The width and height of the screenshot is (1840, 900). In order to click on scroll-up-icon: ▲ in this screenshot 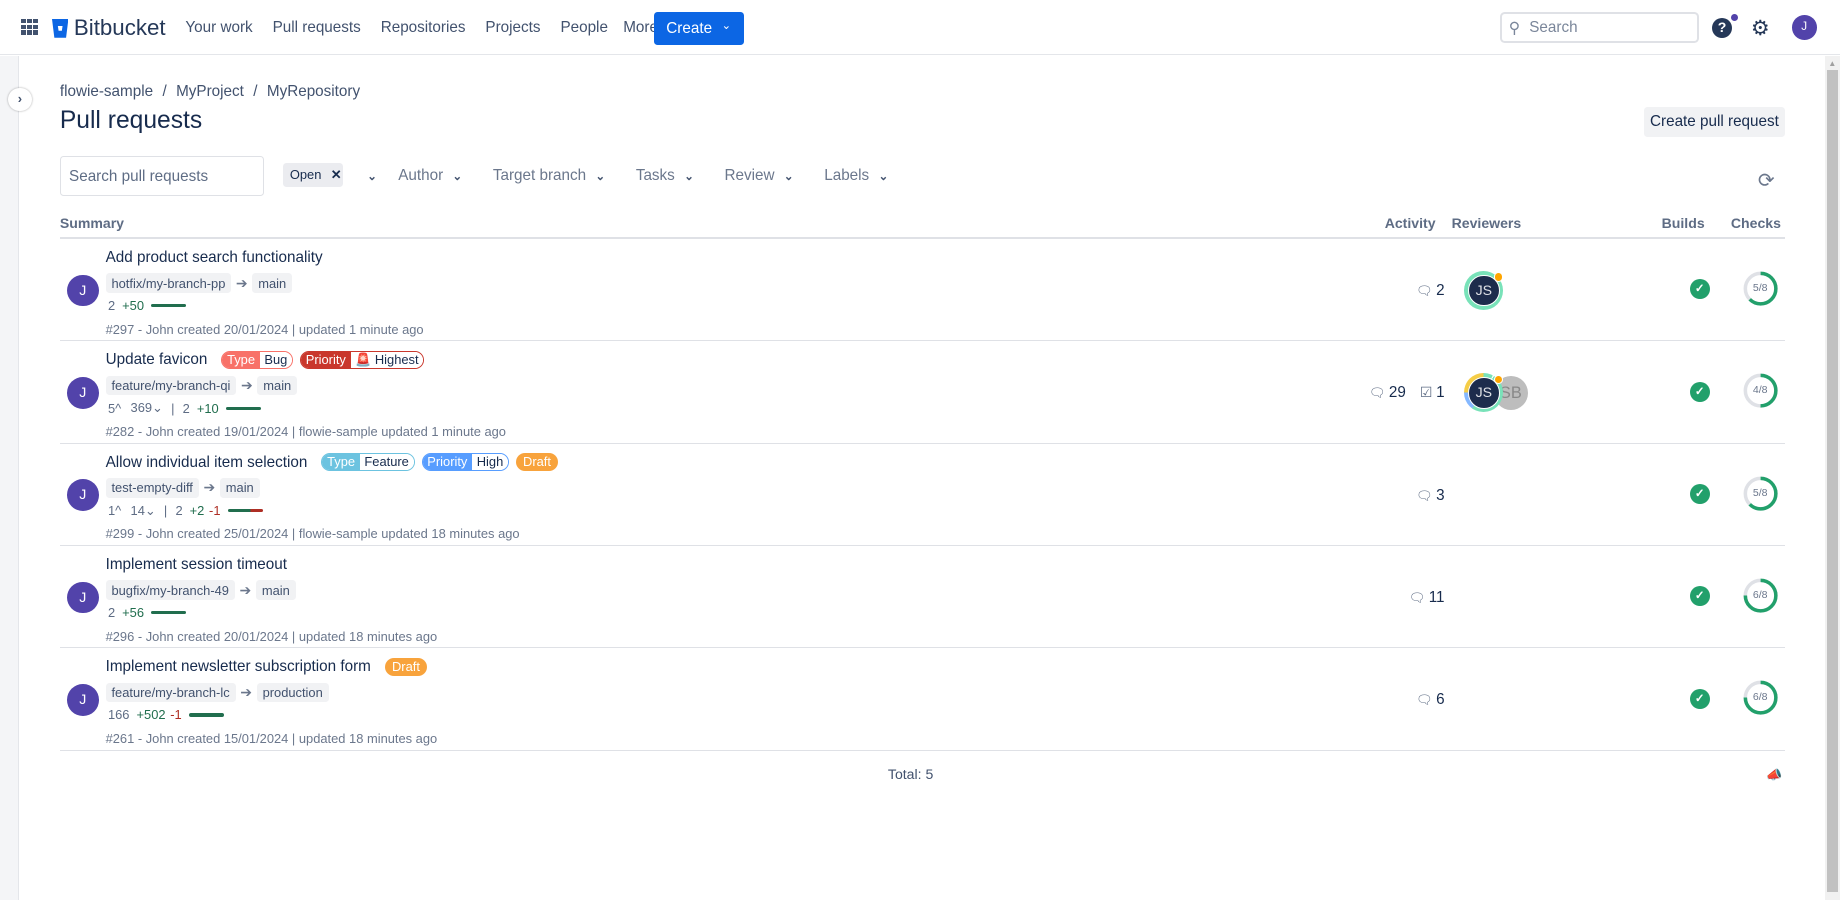, I will do `click(1832, 63)`.